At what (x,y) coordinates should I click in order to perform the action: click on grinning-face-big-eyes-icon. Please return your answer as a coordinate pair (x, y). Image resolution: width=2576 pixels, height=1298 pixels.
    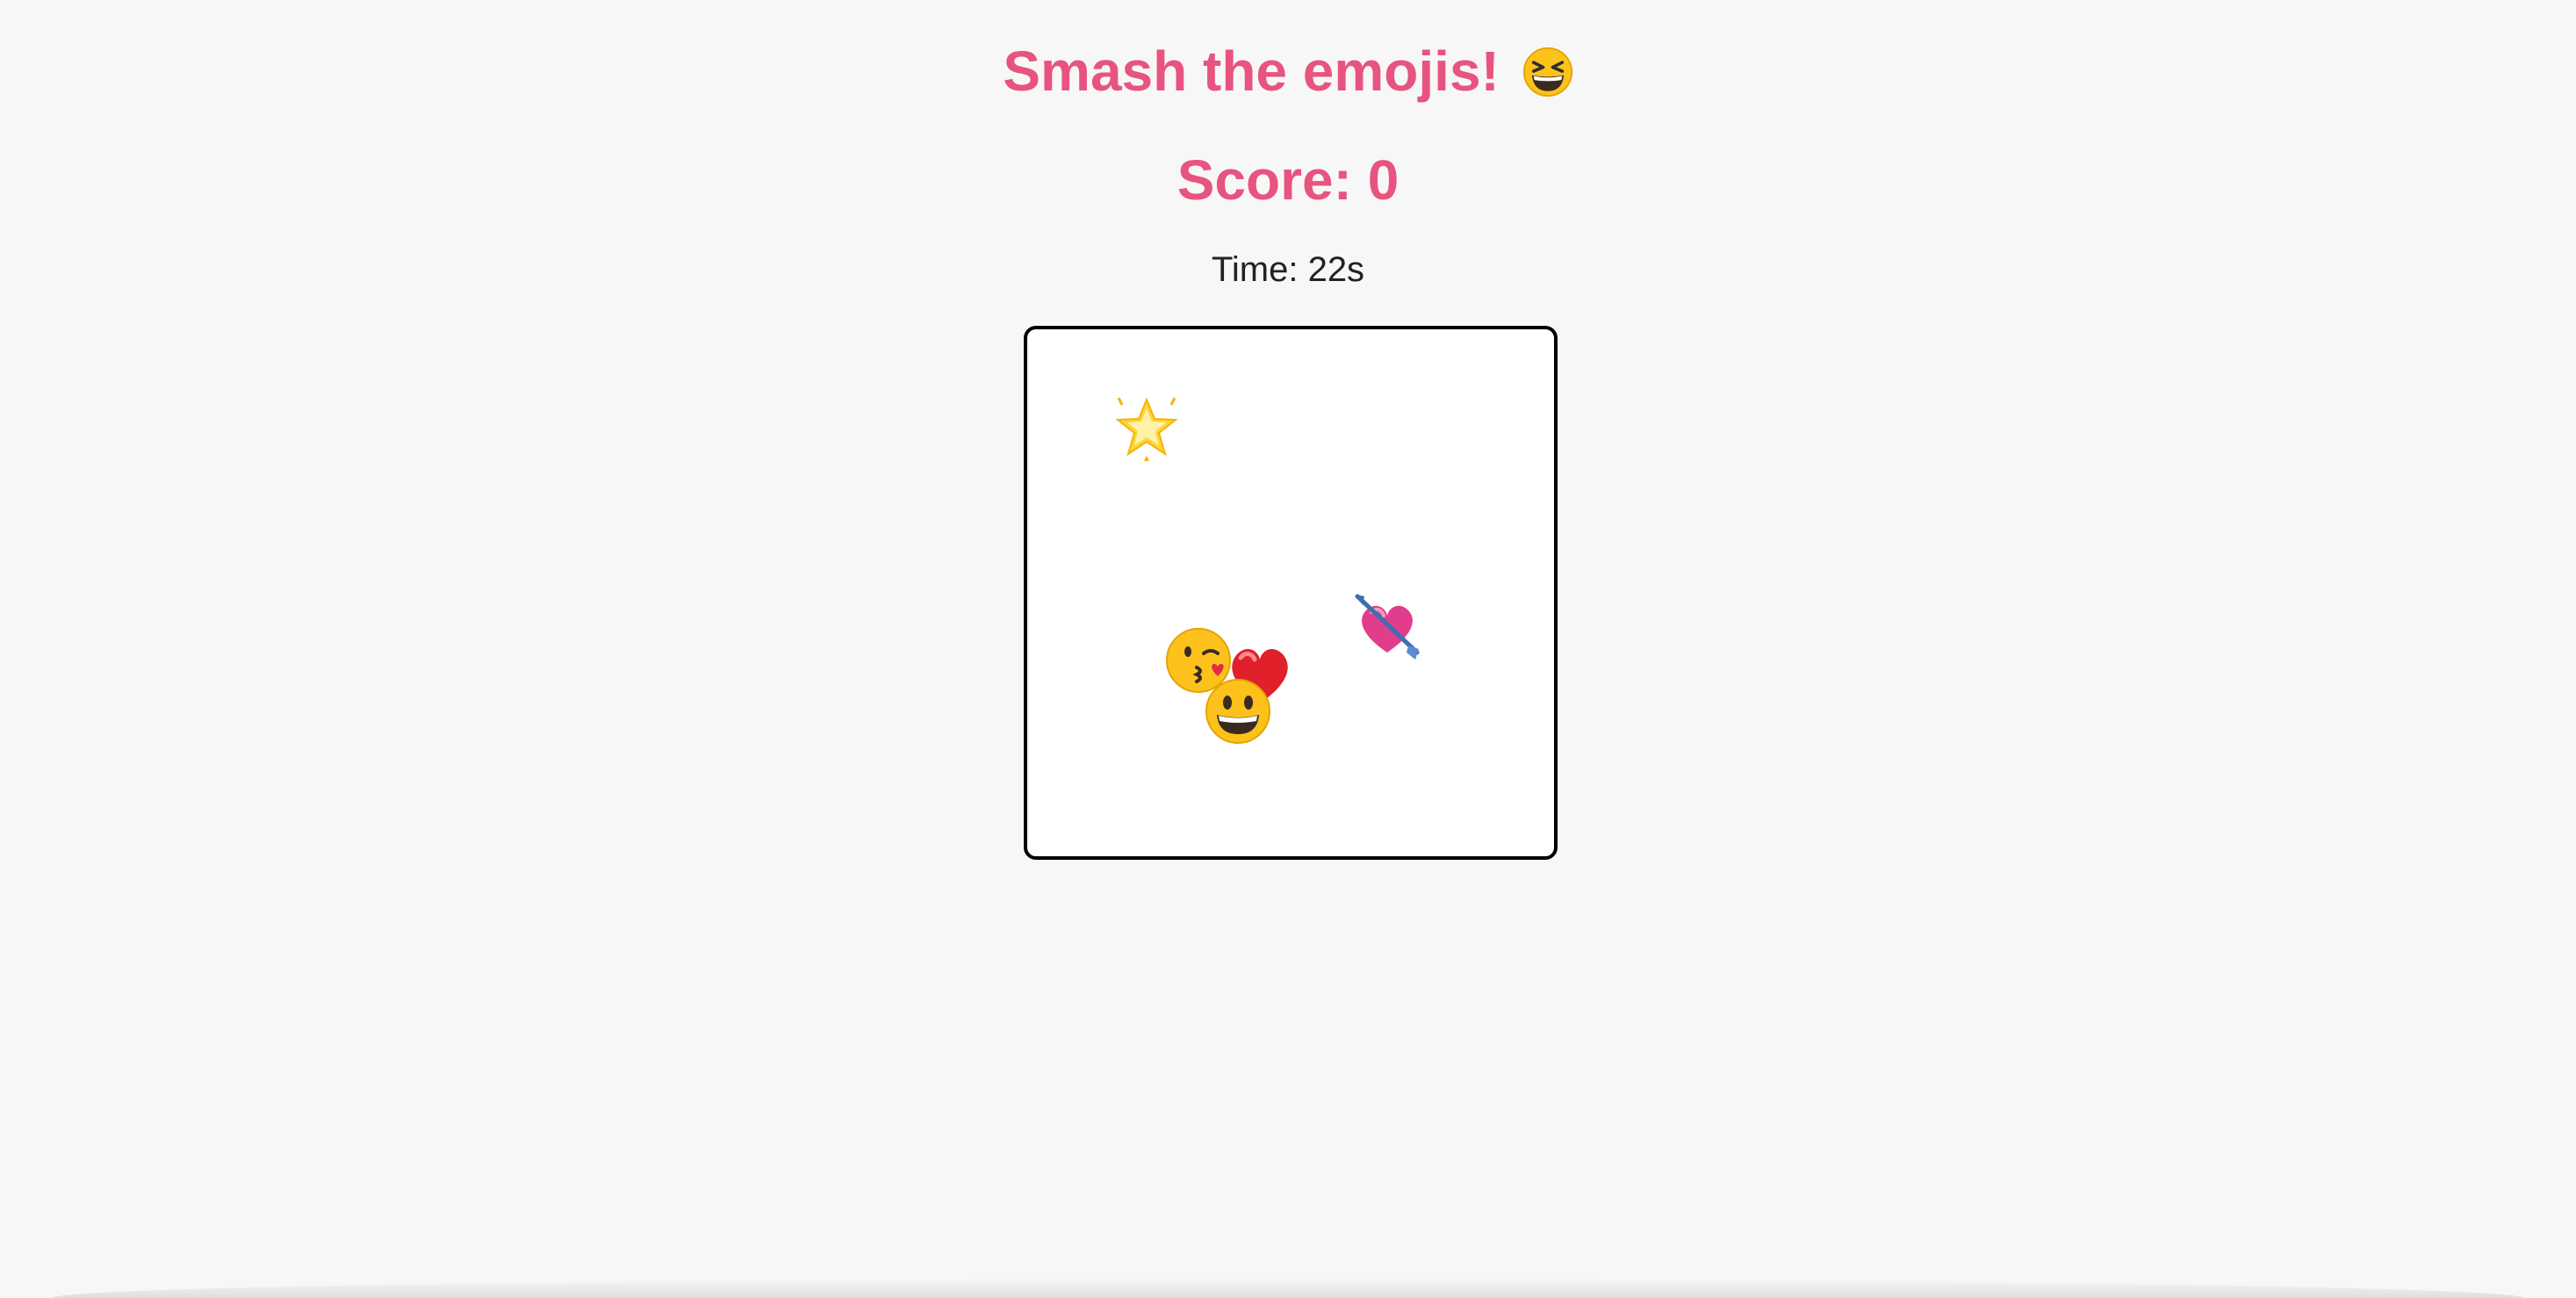
    Looking at the image, I should click on (1238, 711).